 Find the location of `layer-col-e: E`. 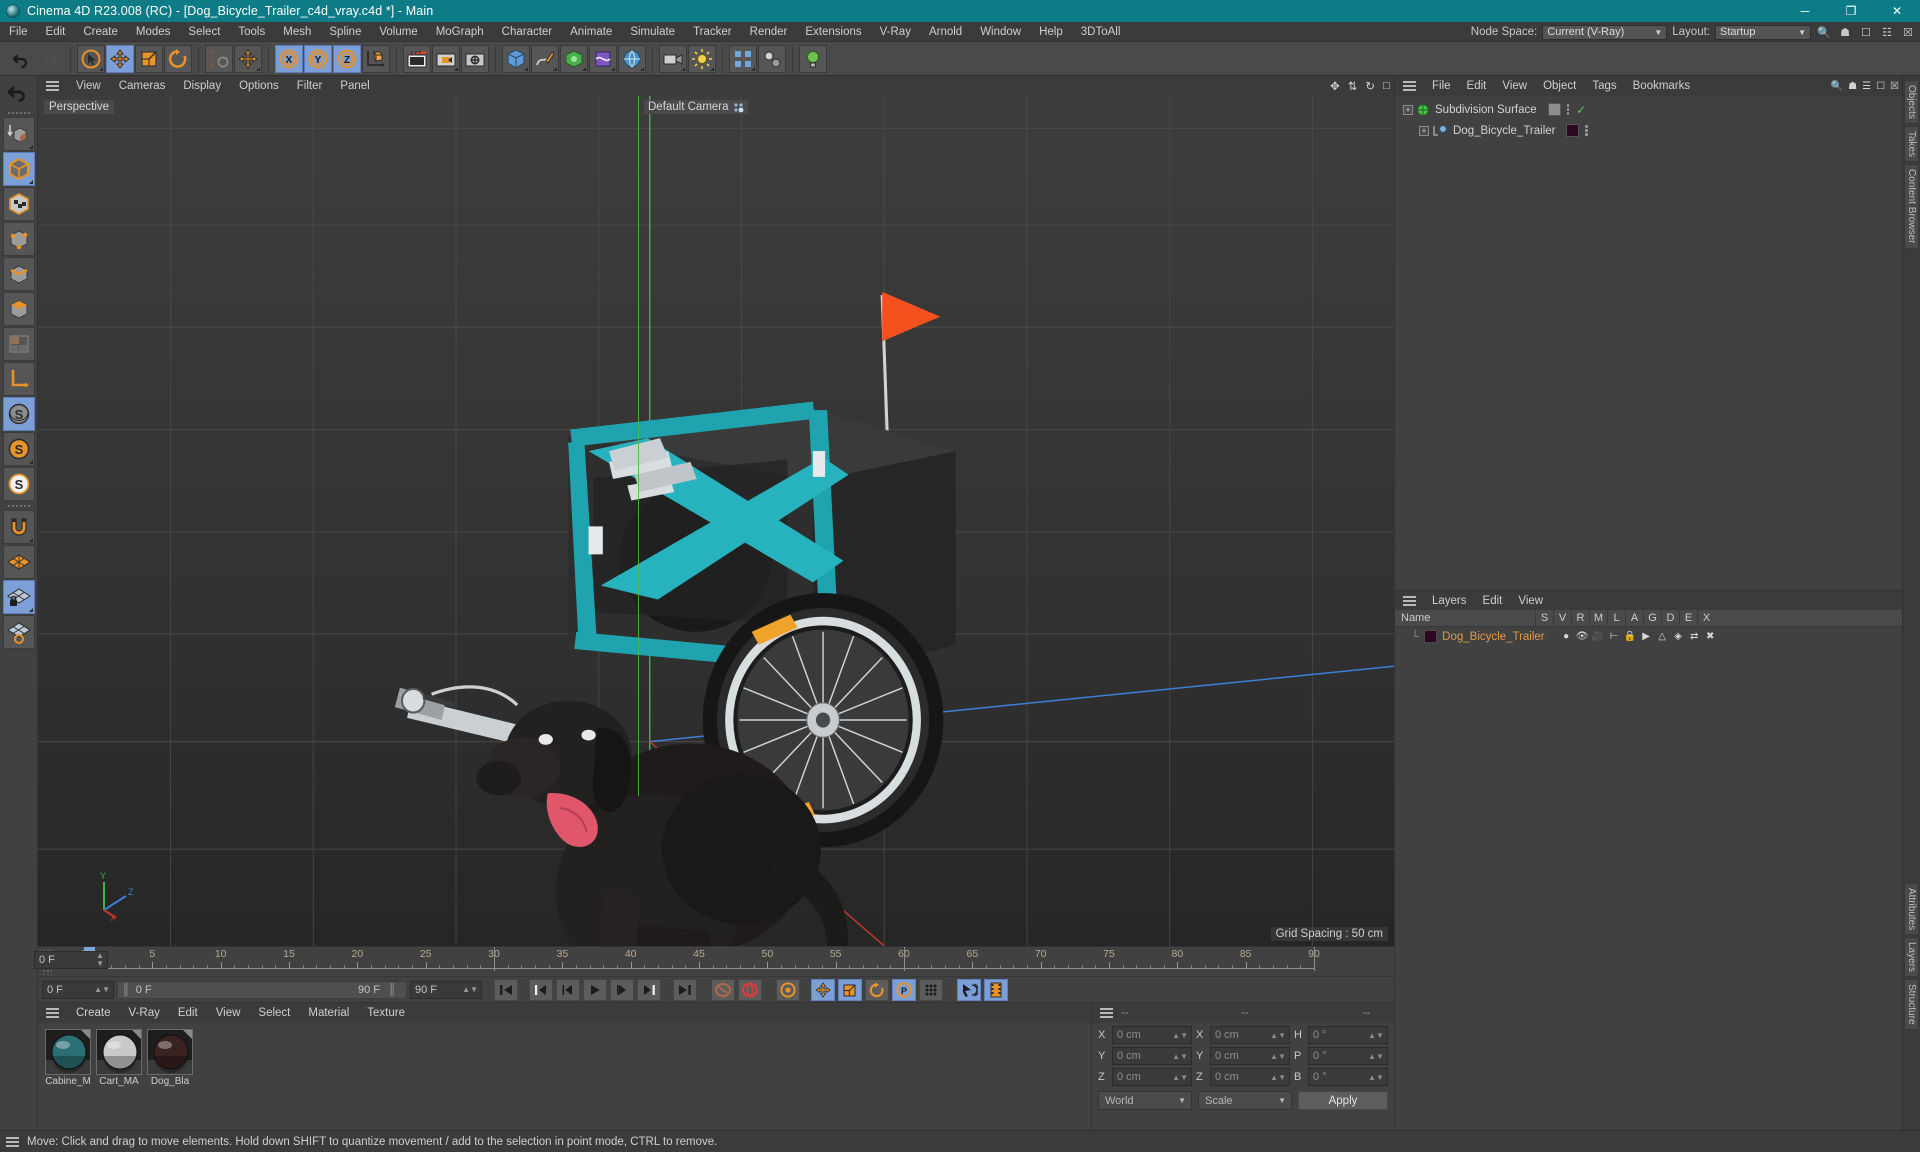

layer-col-e: E is located at coordinates (1688, 618).